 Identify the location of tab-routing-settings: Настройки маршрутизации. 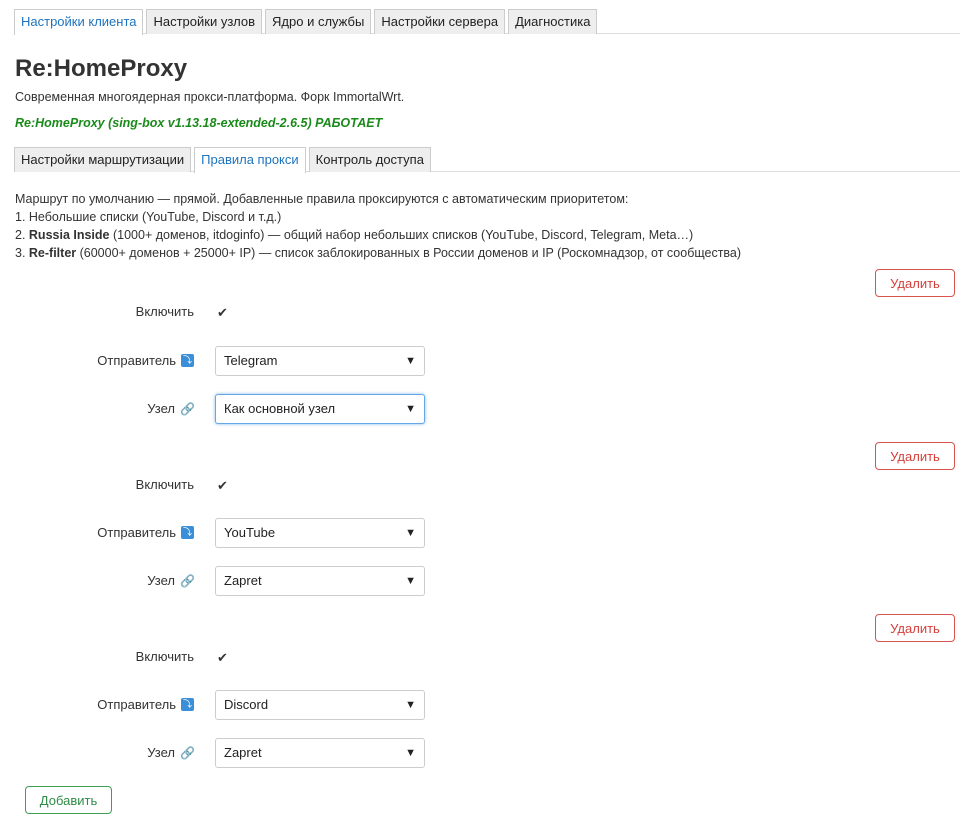
(103, 159).